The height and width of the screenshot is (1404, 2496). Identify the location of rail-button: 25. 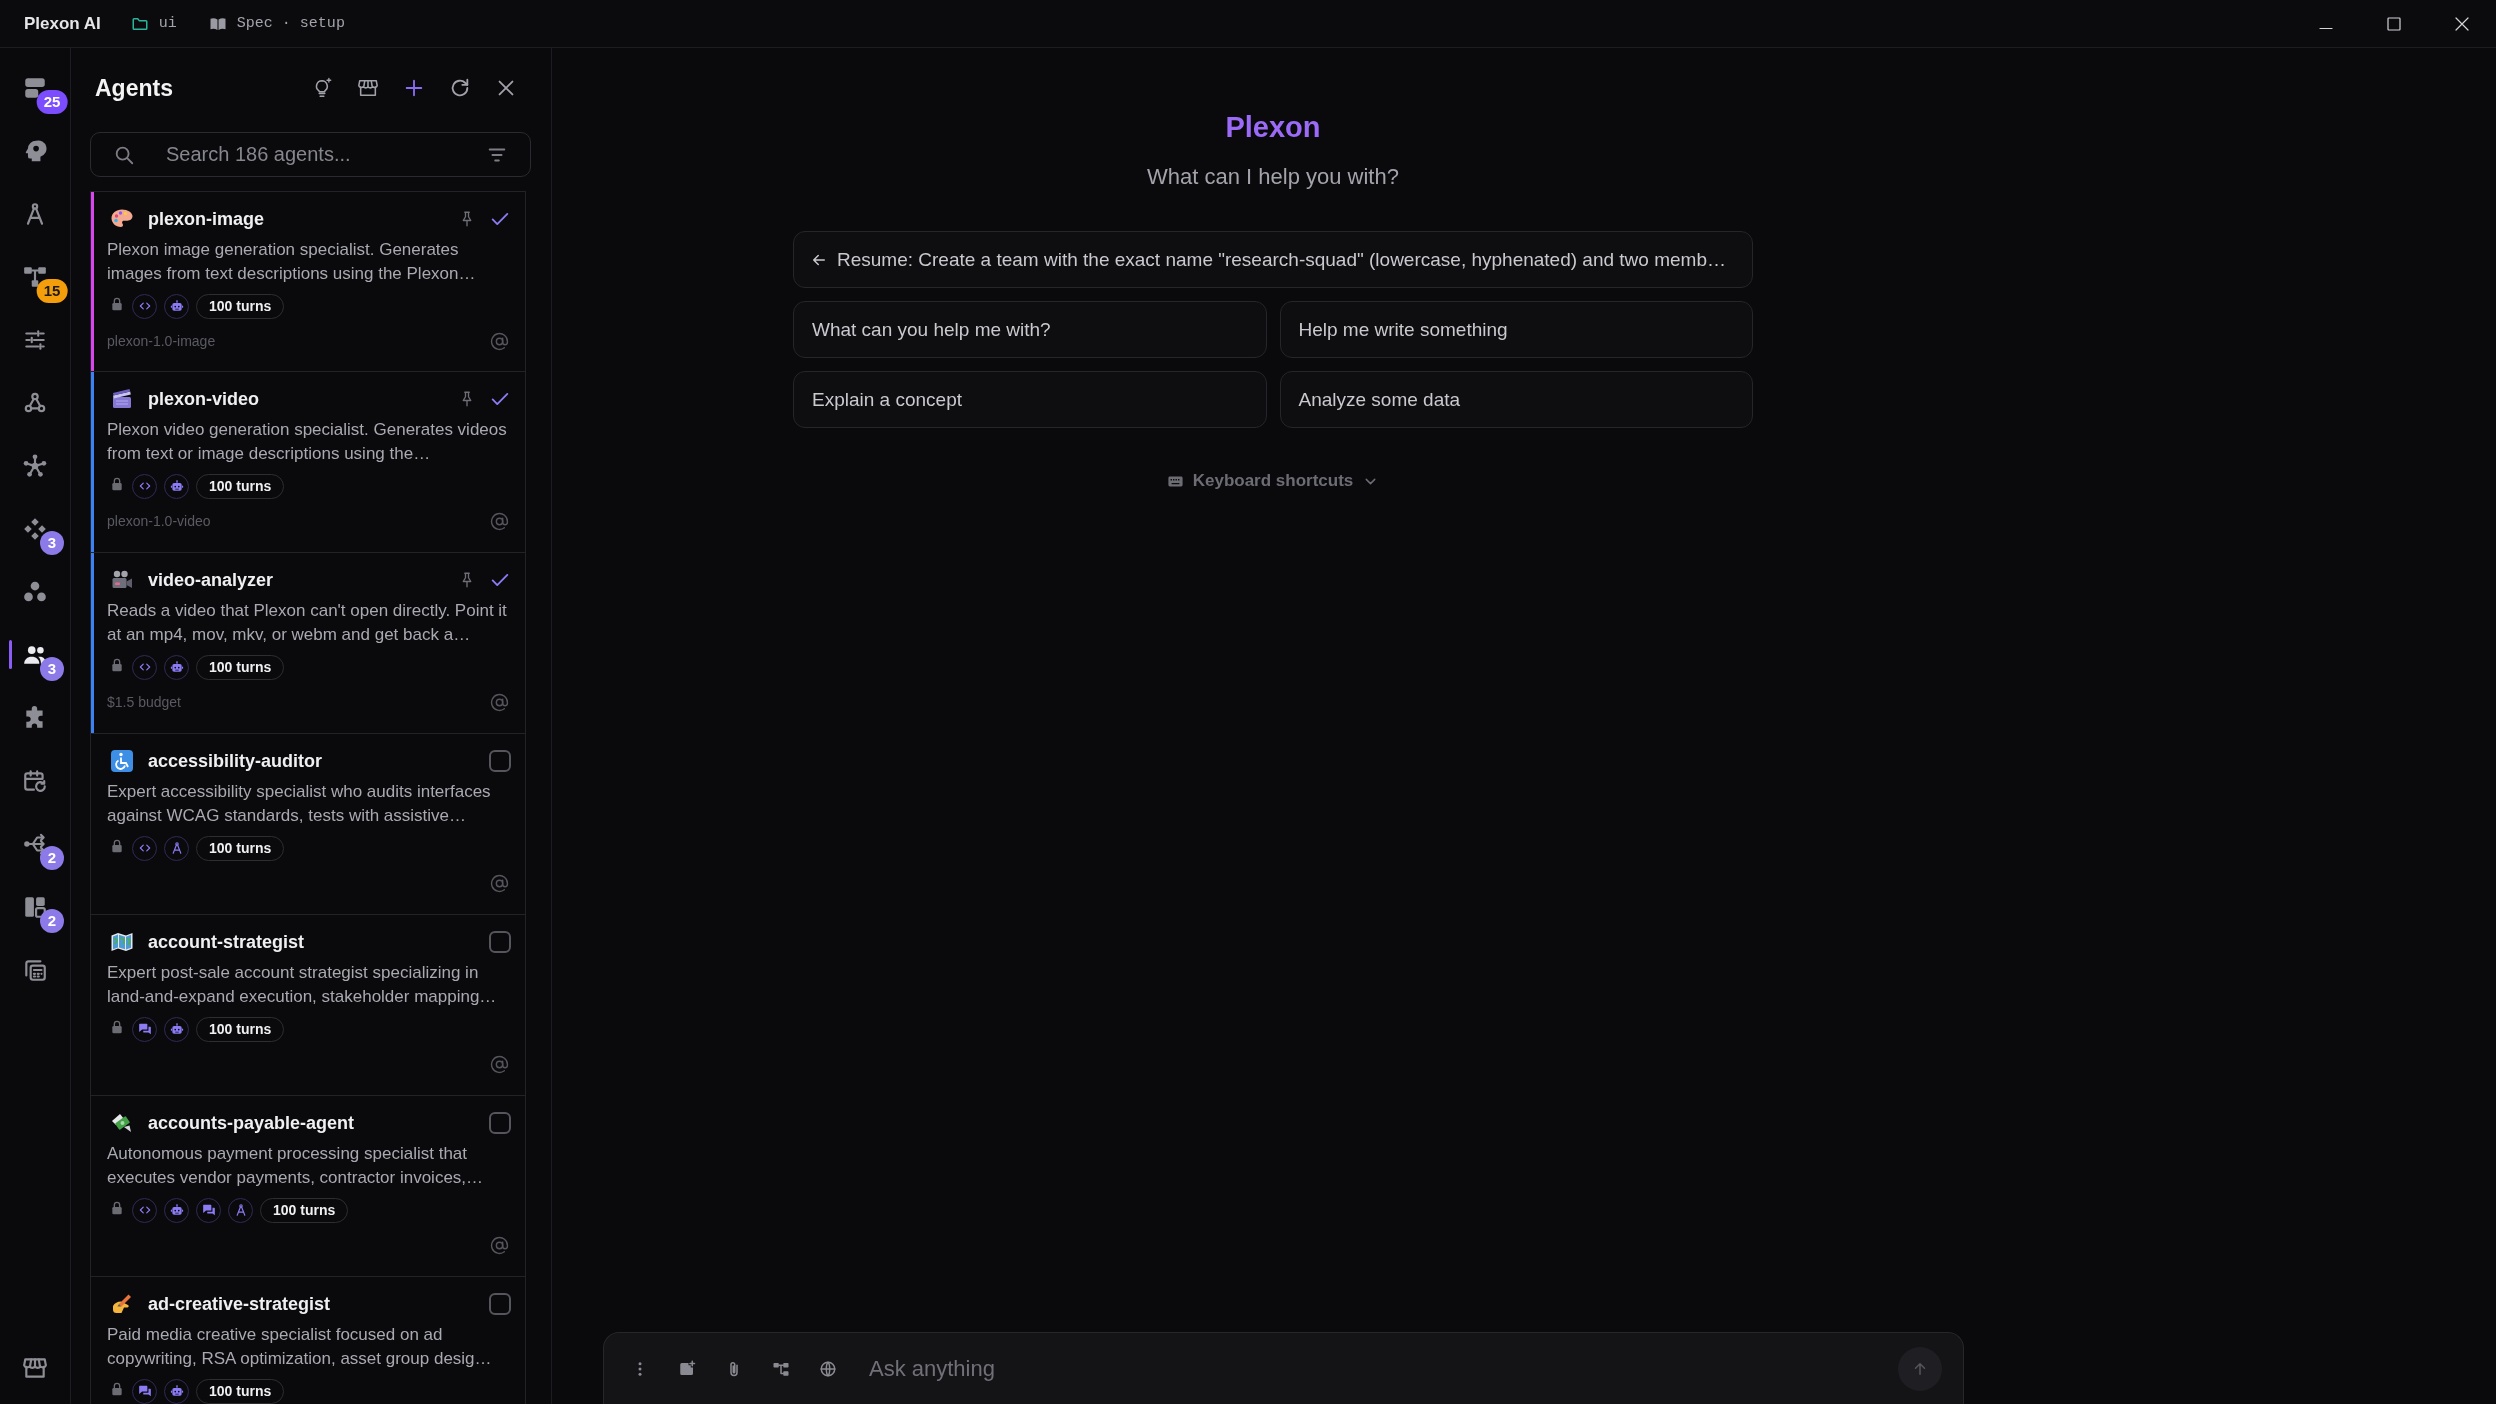
(35, 87).